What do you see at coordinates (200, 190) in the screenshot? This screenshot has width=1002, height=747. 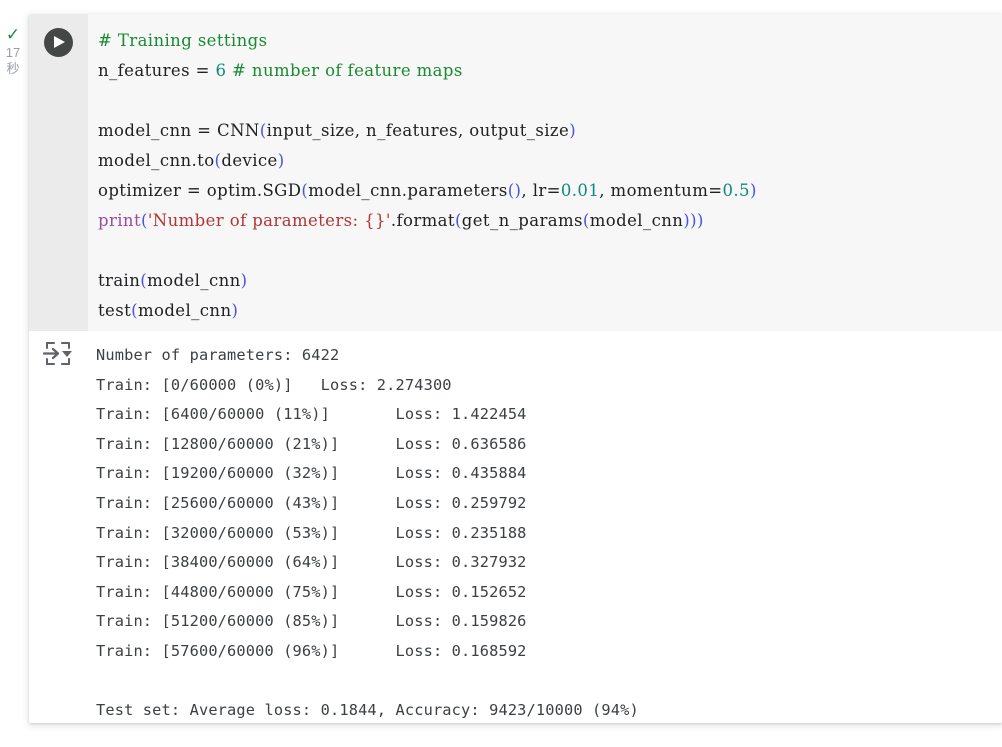 I see `code-token: optimizer = optim.SGD` at bounding box center [200, 190].